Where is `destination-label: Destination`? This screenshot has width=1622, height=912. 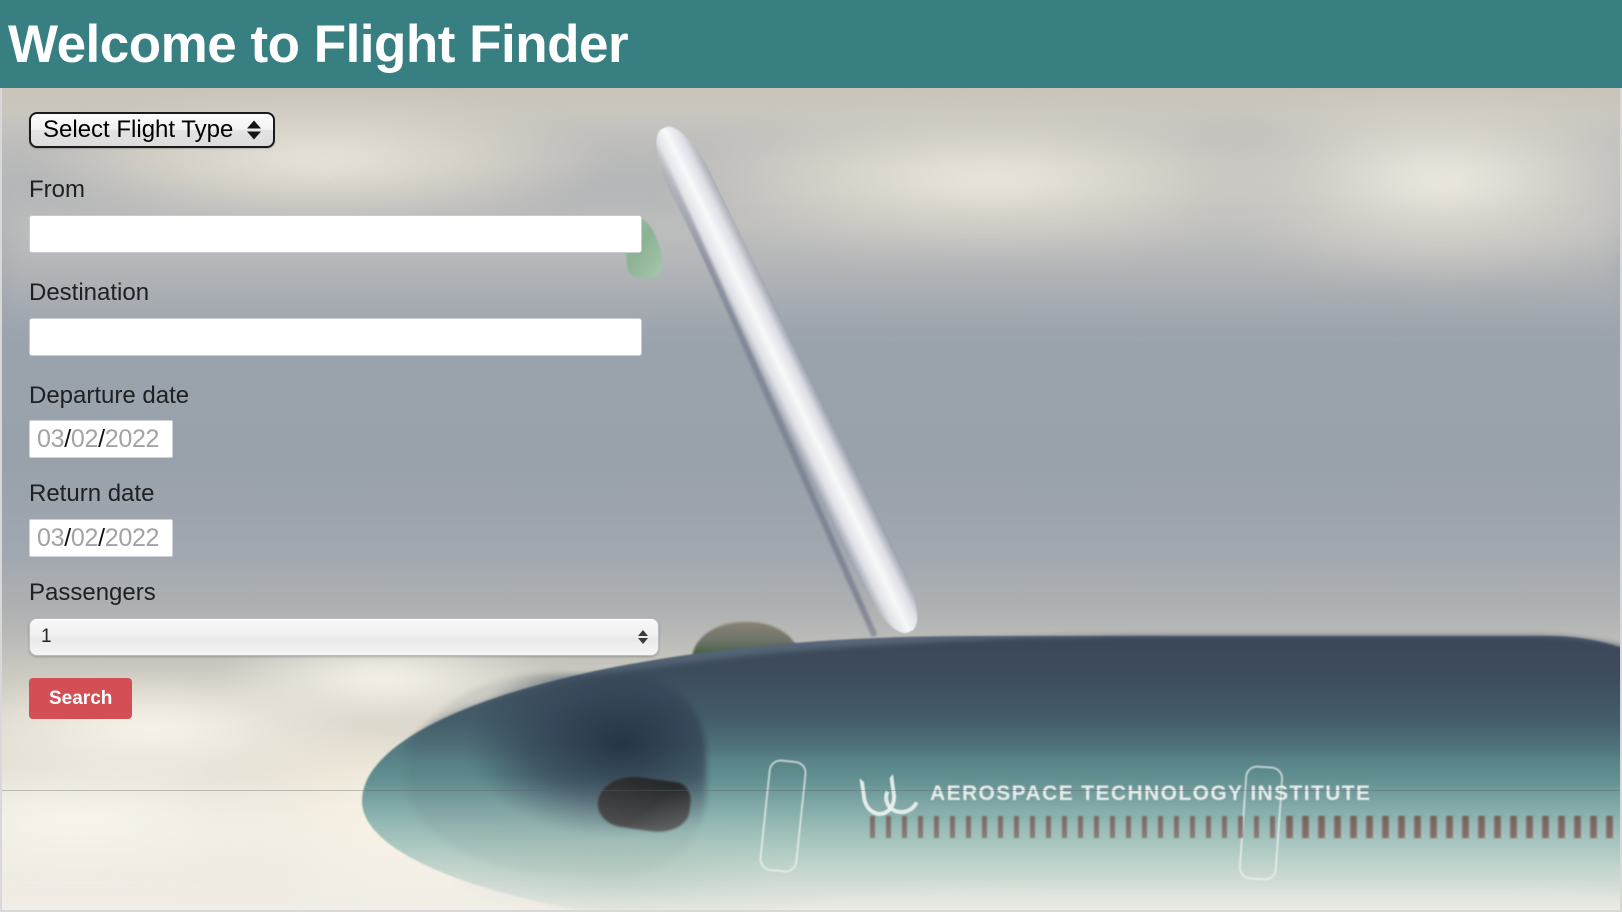 destination-label: Destination is located at coordinates (89, 292).